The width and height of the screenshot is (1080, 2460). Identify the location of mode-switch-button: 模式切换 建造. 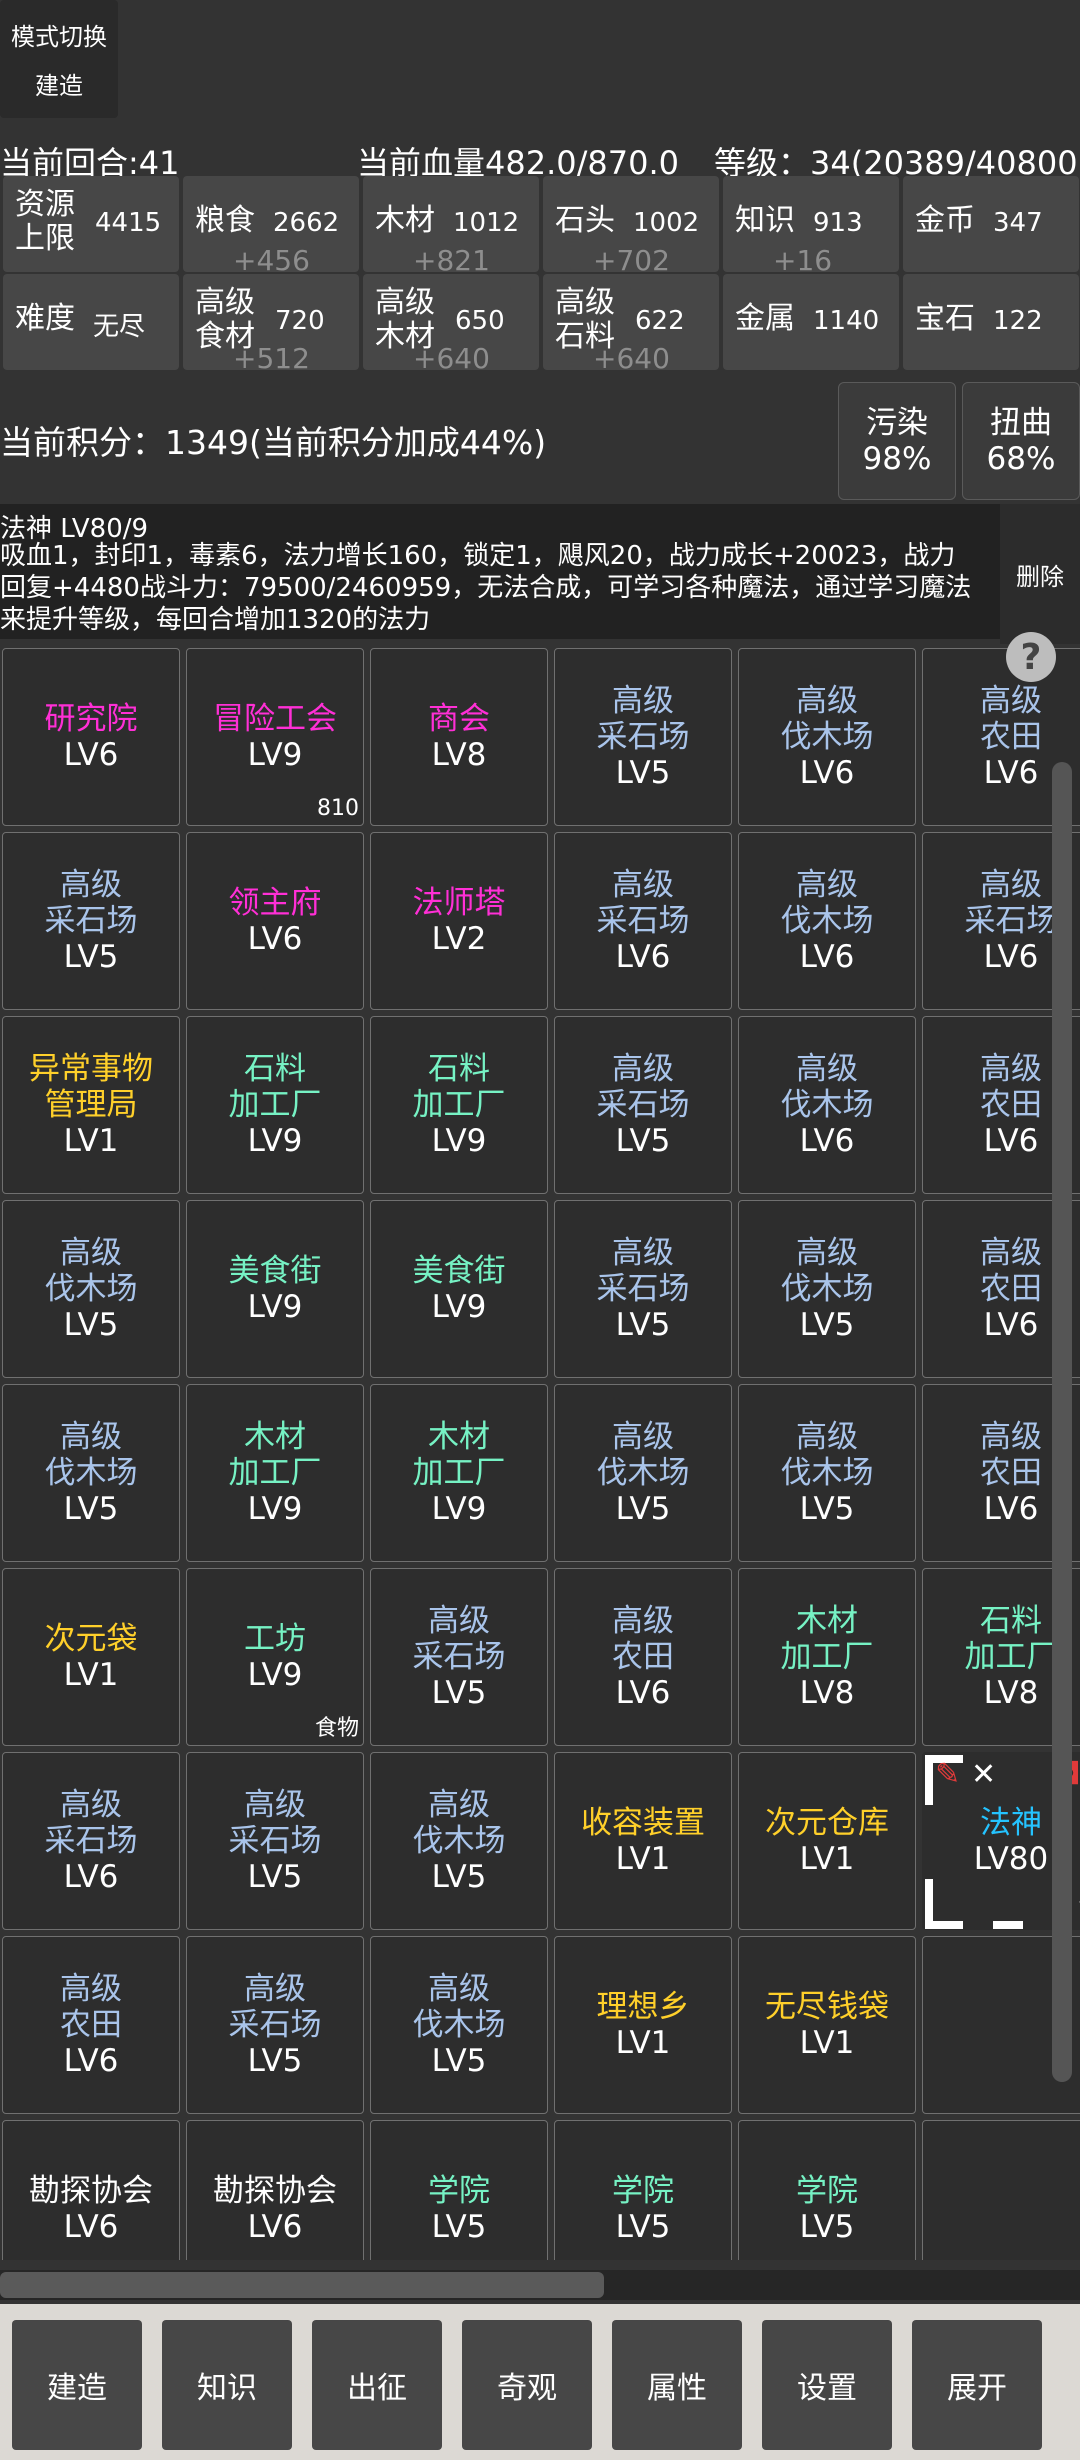
(59, 59).